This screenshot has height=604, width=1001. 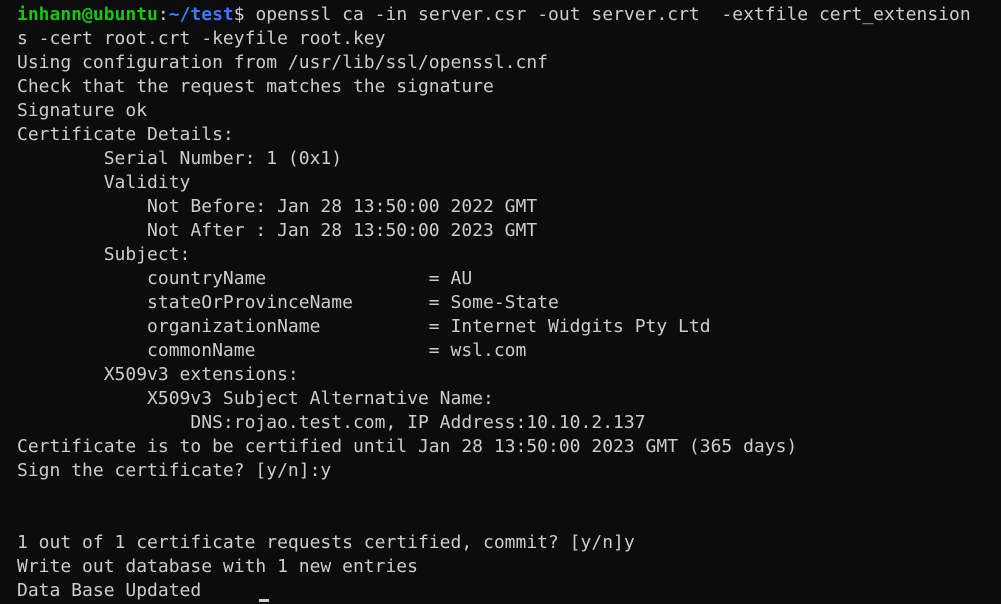 What do you see at coordinates (245, 278) in the screenshot?
I see `output-line: countryName = AU` at bounding box center [245, 278].